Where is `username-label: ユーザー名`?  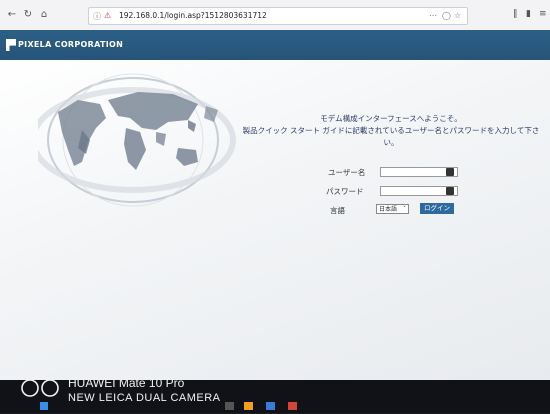 username-label: ユーザー名 is located at coordinates (347, 172).